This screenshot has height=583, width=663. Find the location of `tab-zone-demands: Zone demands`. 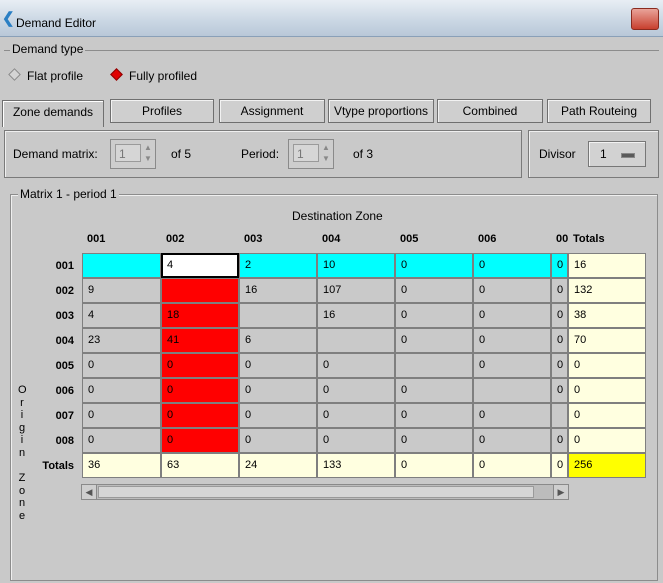

tab-zone-demands: Zone demands is located at coordinates (53, 113).